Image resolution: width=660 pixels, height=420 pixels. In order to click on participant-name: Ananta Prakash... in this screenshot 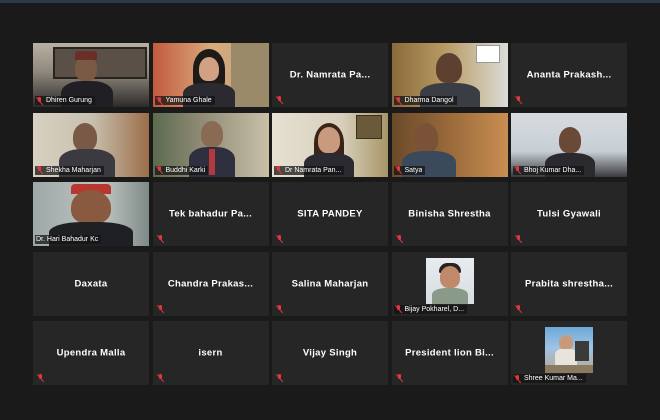, I will do `click(569, 75)`.